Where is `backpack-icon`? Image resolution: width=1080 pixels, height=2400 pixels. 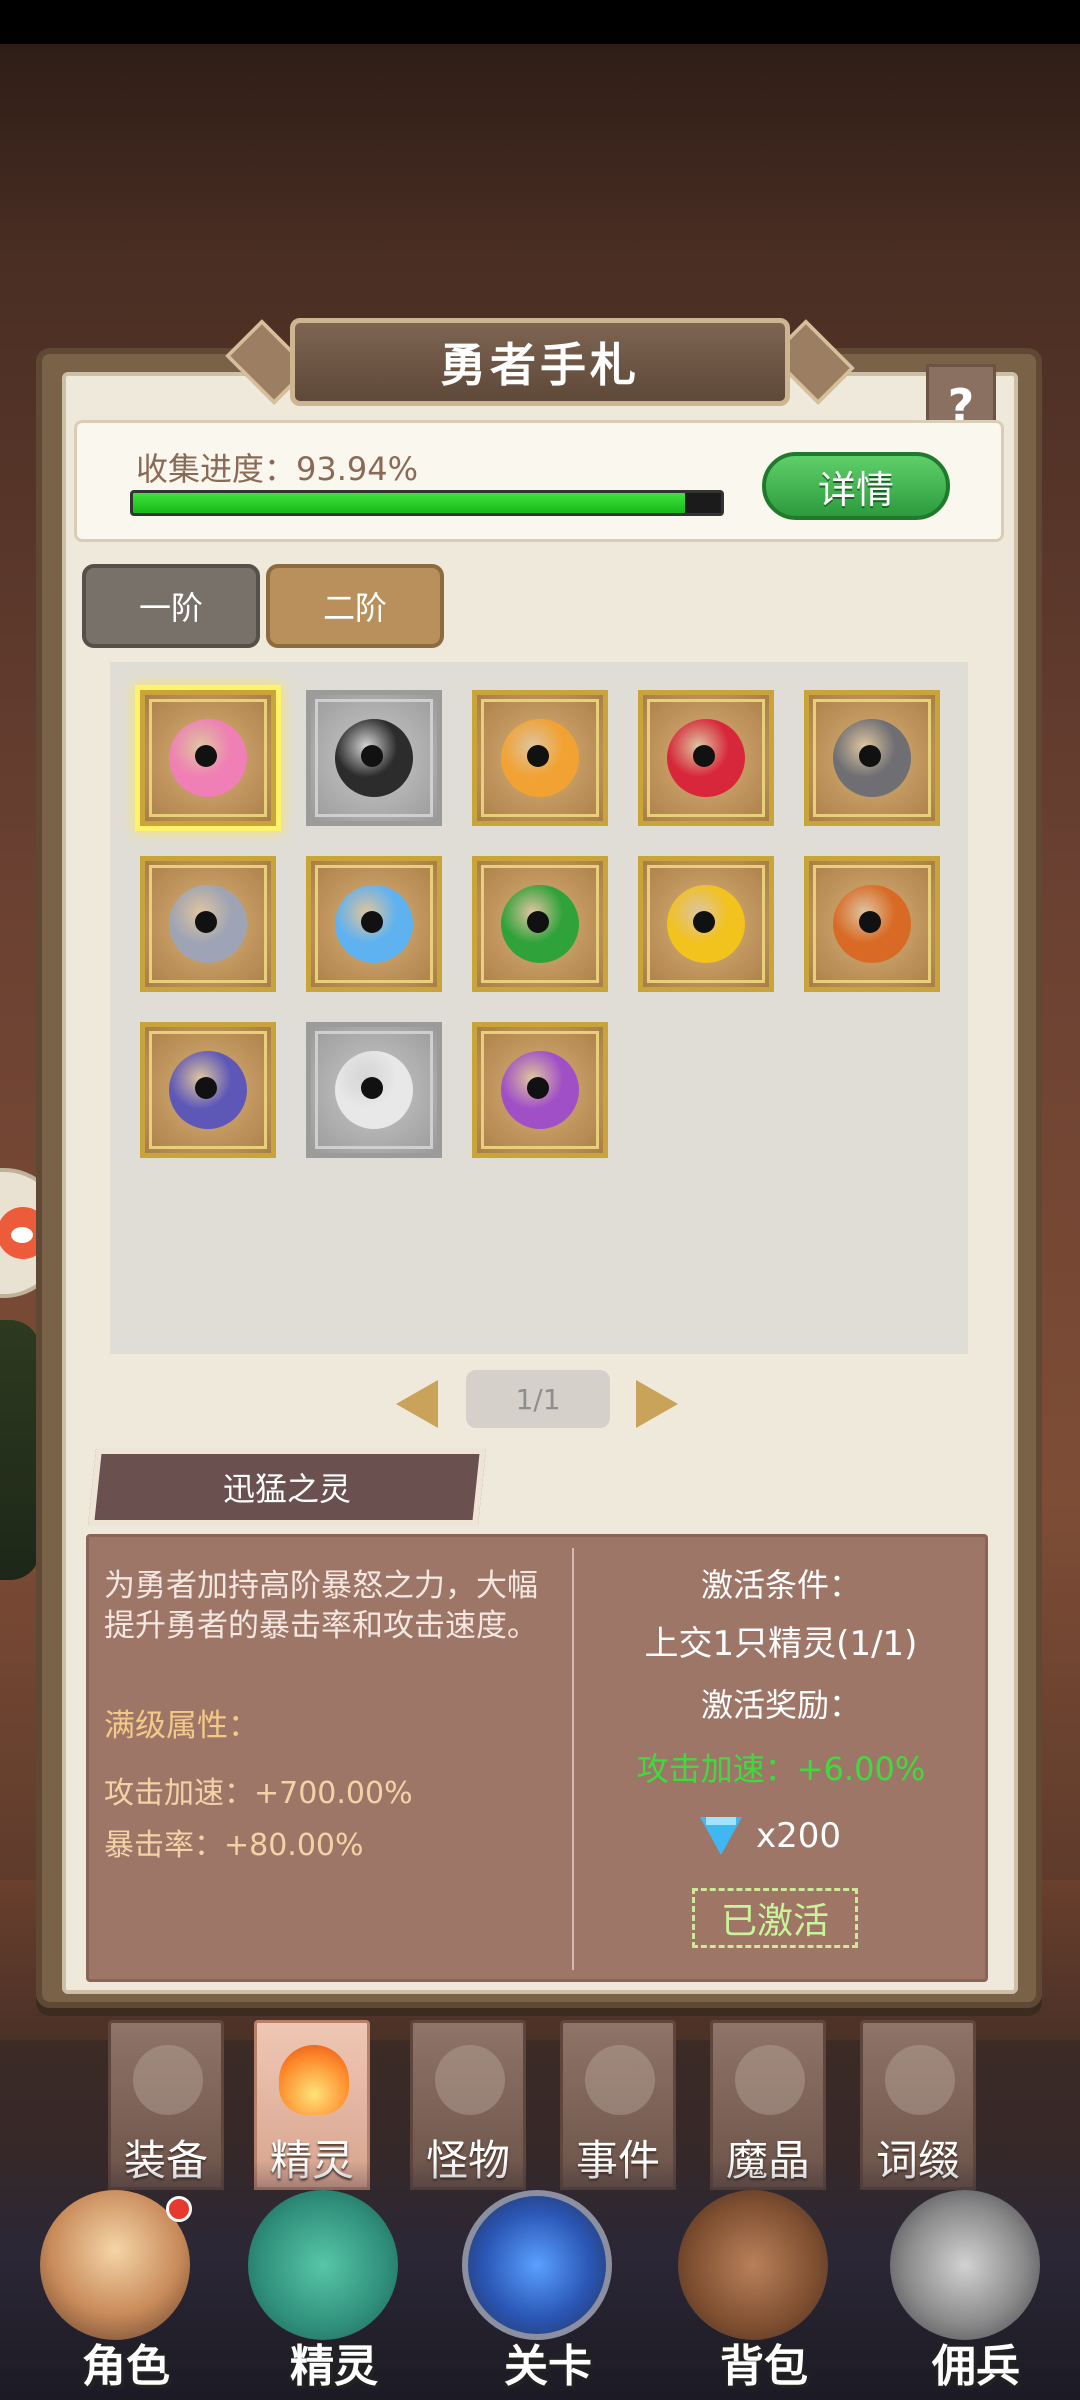 backpack-icon is located at coordinates (753, 2265).